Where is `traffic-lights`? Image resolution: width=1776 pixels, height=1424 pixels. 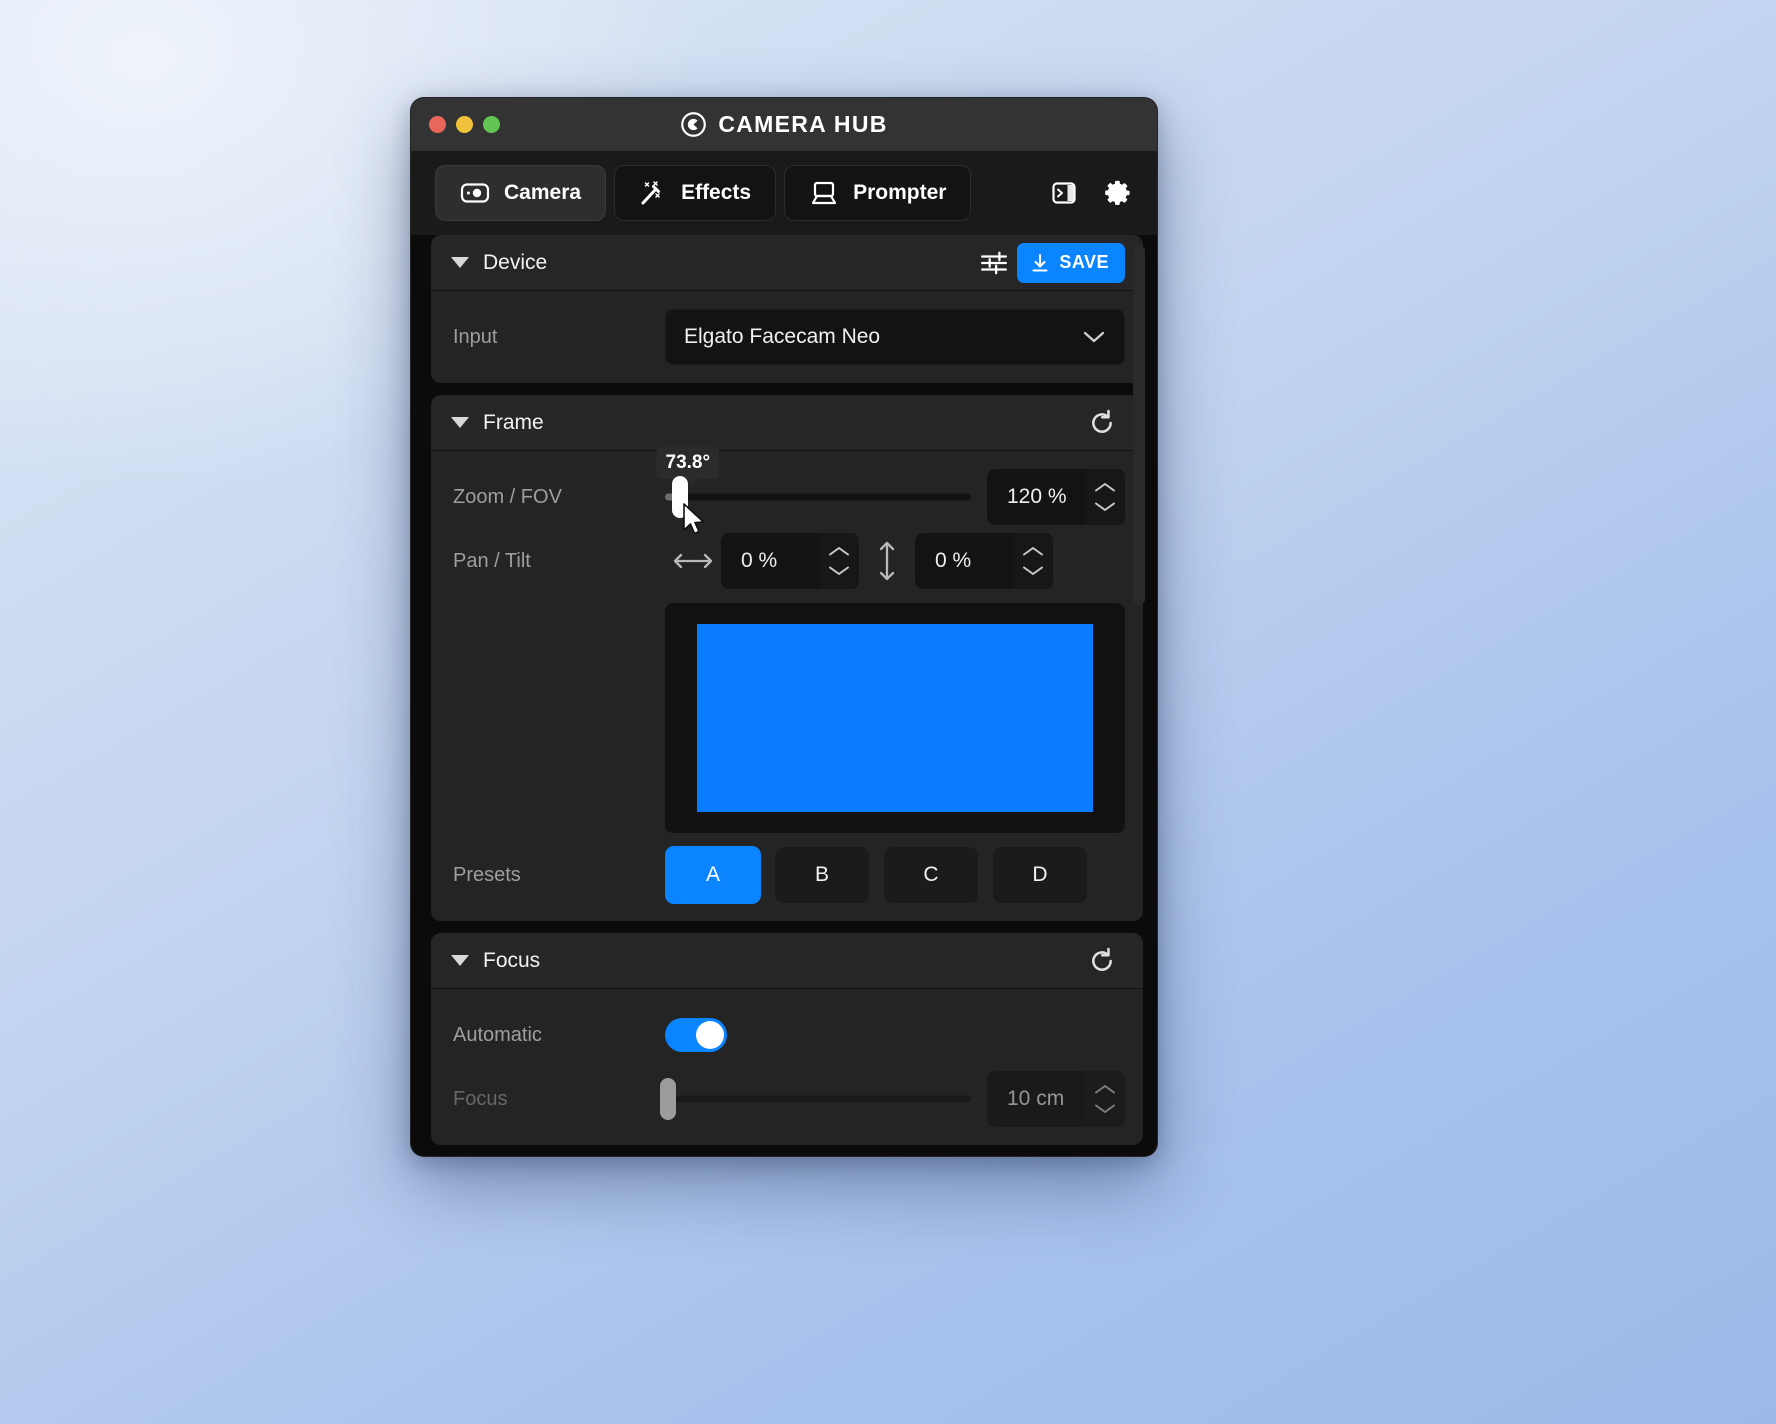
traffic-lights is located at coordinates (464, 124).